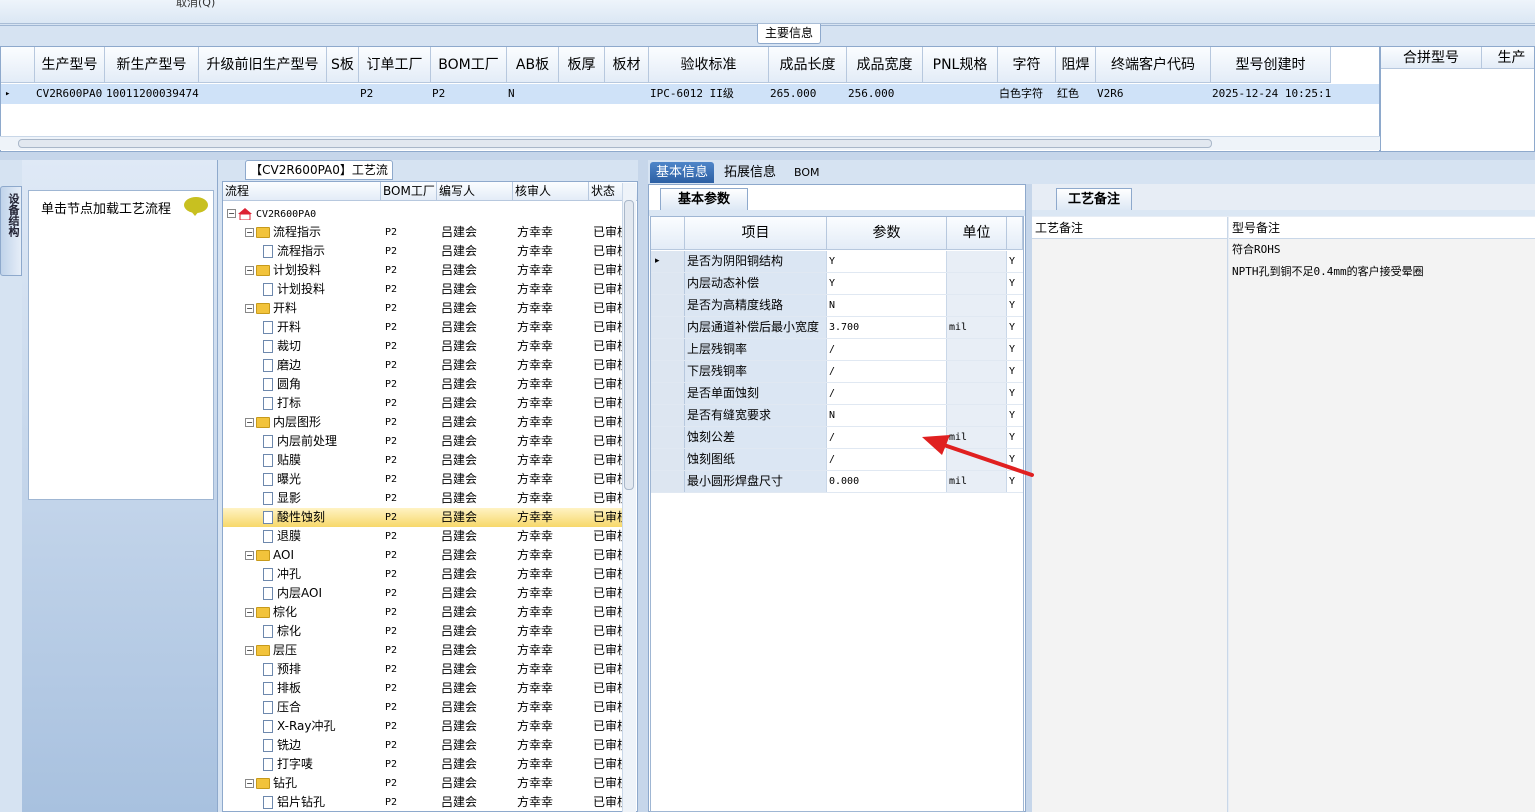  Describe the element at coordinates (808, 94) in the screenshot. I see `table-cell: 265.000` at that location.